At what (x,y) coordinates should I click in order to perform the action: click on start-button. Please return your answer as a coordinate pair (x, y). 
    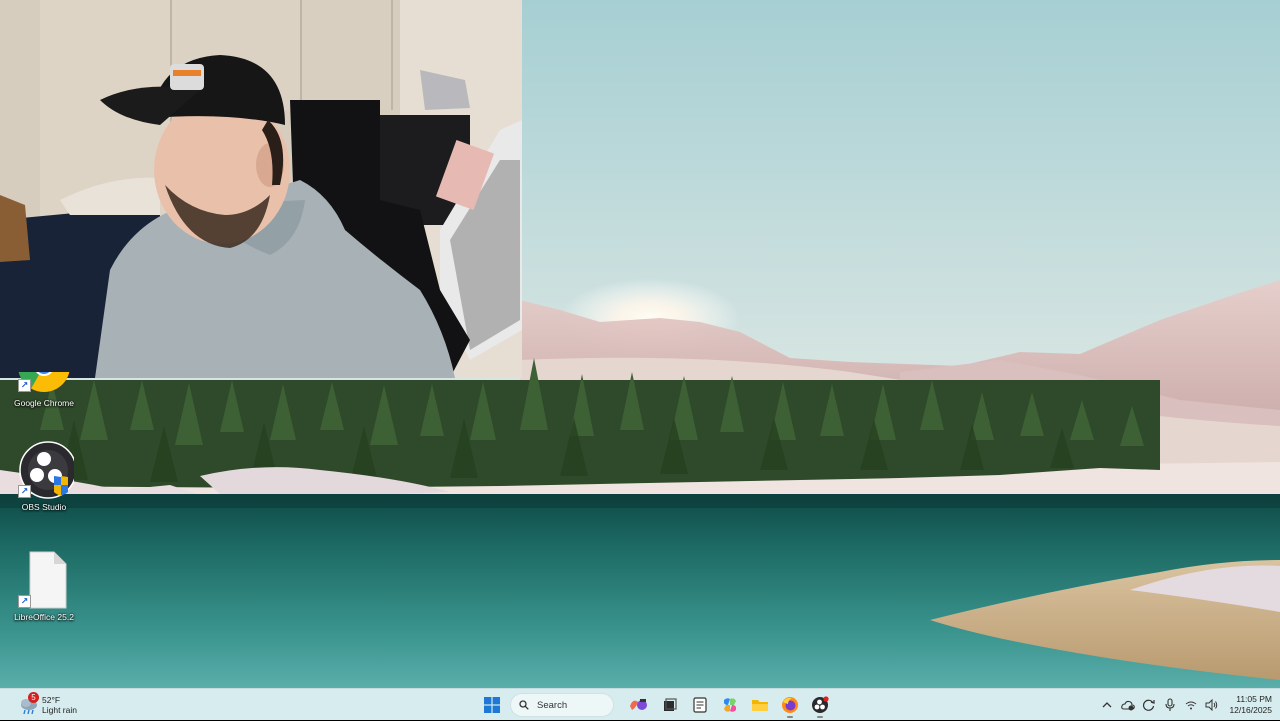
    Looking at the image, I should click on (492, 705).